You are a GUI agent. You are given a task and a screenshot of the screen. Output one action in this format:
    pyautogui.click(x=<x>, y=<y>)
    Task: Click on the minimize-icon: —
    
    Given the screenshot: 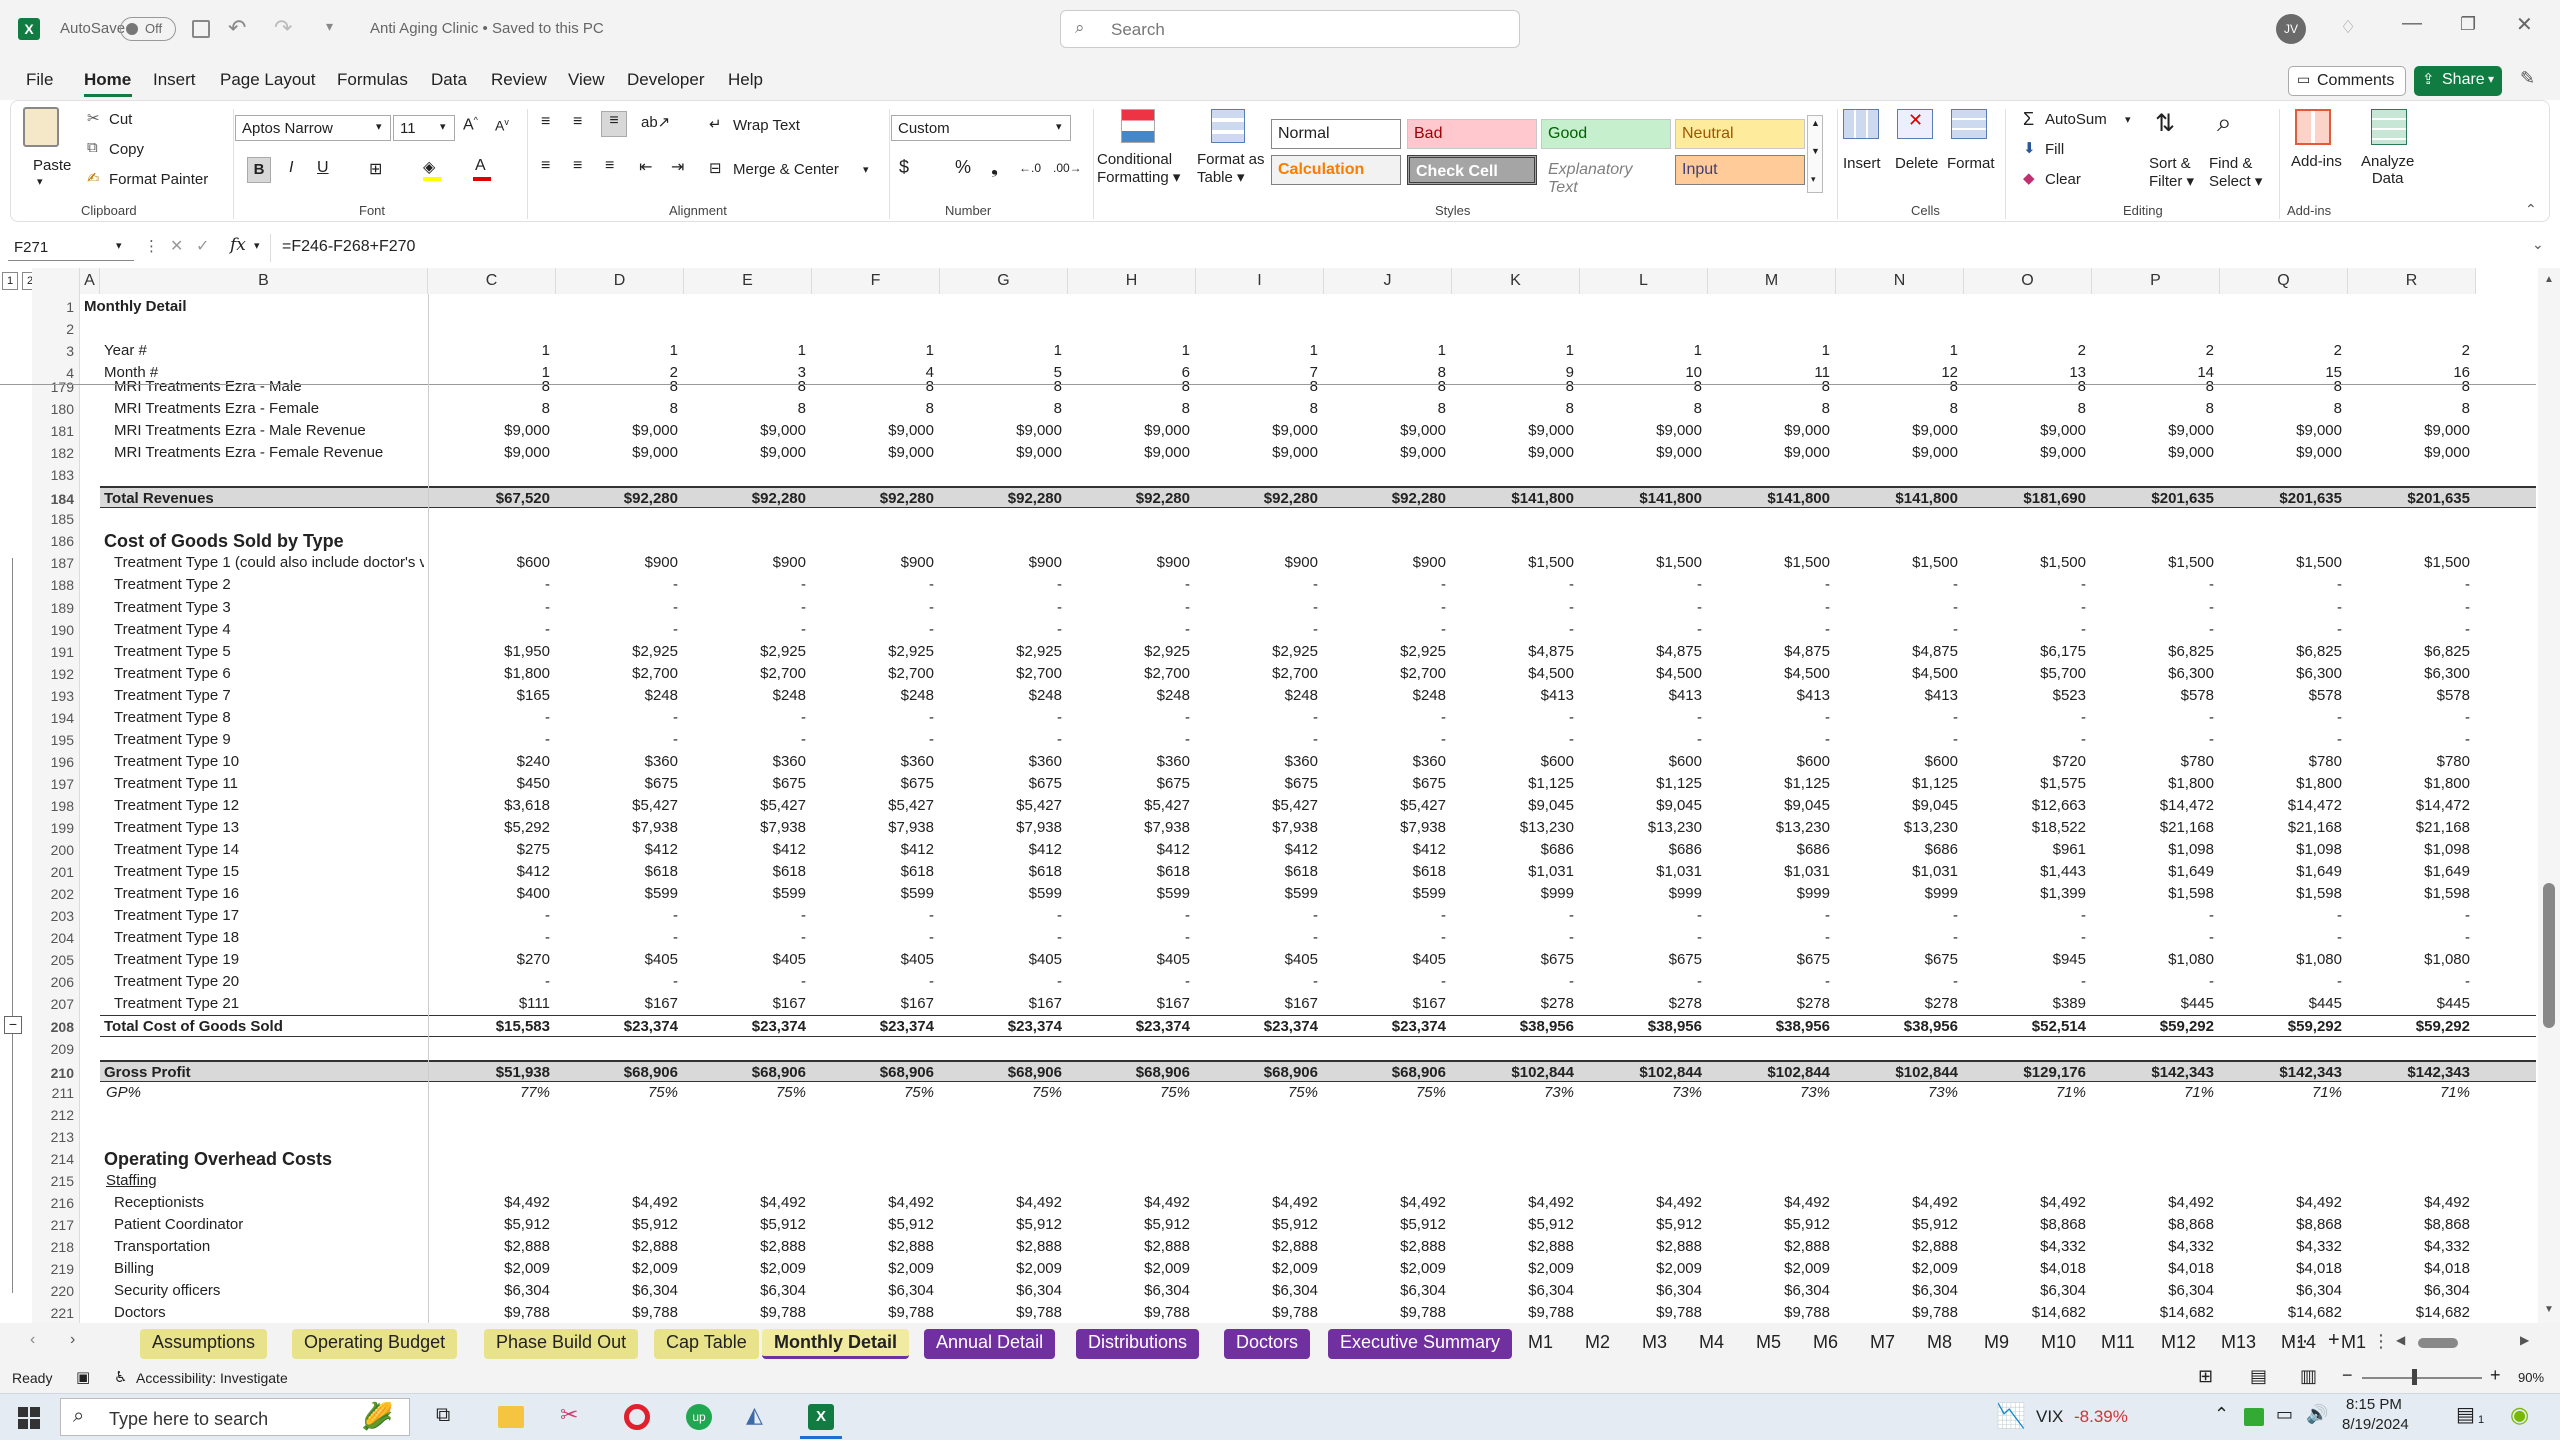 What is the action you would take?
    pyautogui.click(x=2412, y=23)
    